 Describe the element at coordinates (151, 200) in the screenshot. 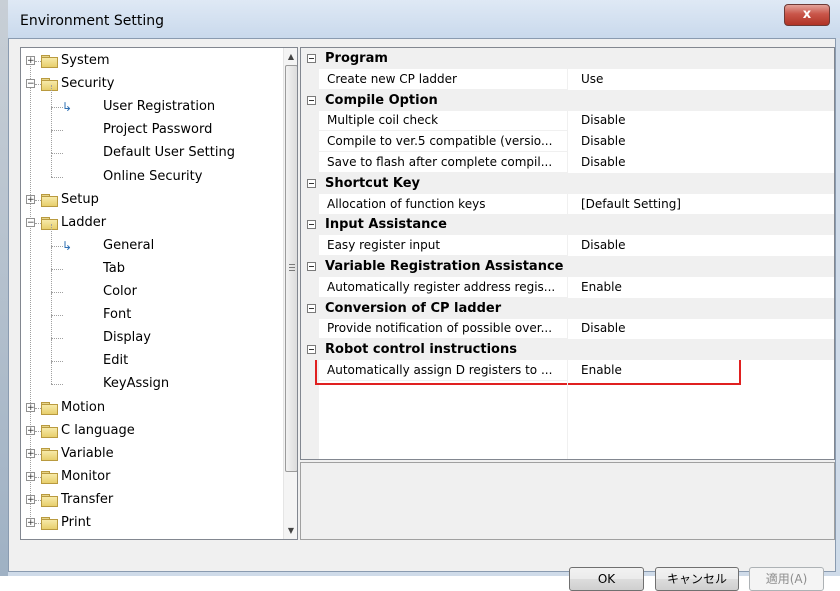

I see `tree-item-setup: + Setup` at that location.